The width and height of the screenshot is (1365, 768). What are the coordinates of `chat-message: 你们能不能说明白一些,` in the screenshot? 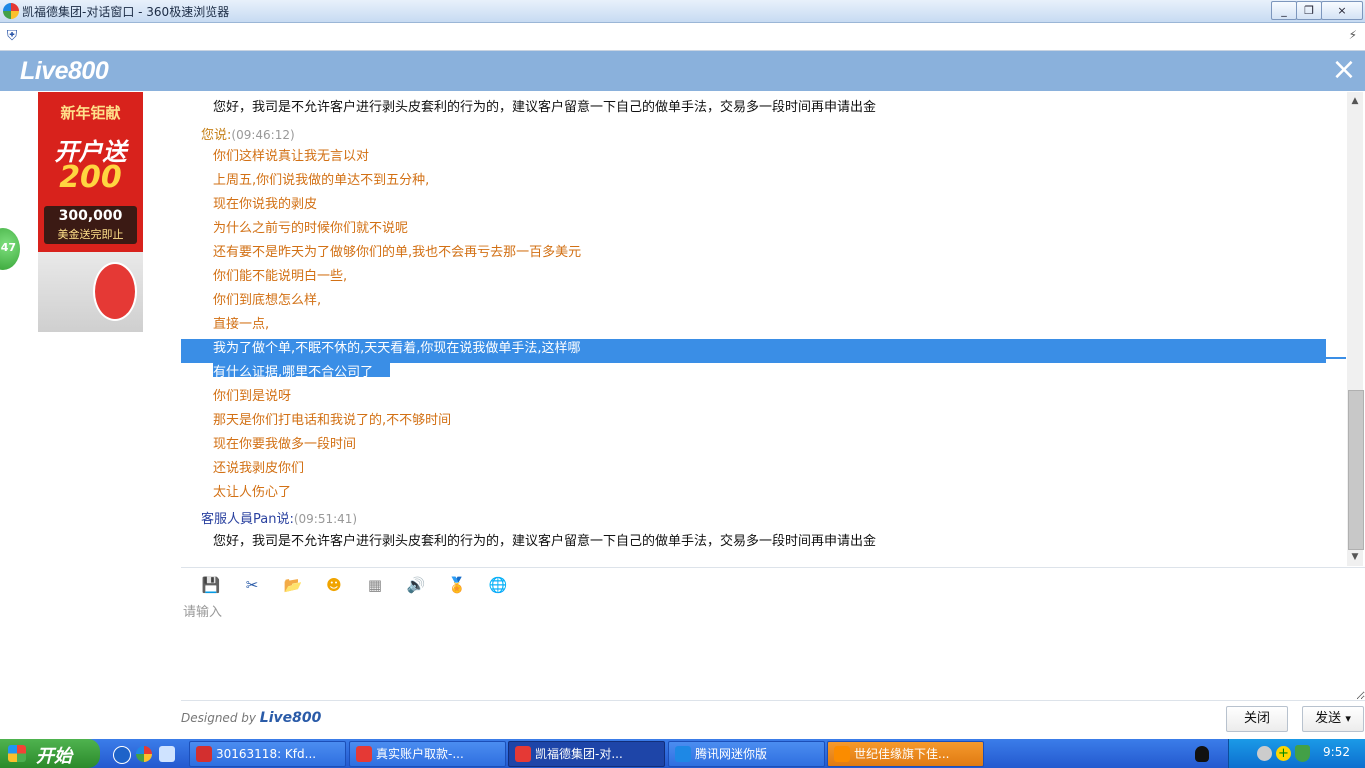 It's located at (280, 276).